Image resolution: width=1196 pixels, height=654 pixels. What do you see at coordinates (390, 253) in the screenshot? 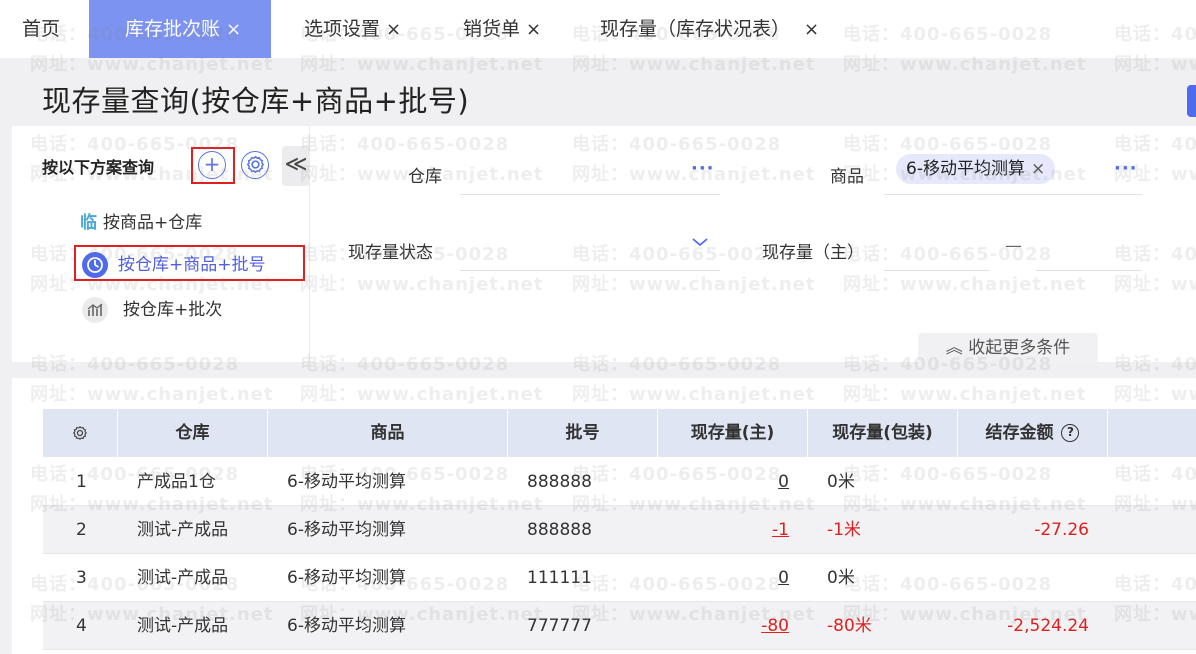
I see `stock-status-label: 现存量状态` at bounding box center [390, 253].